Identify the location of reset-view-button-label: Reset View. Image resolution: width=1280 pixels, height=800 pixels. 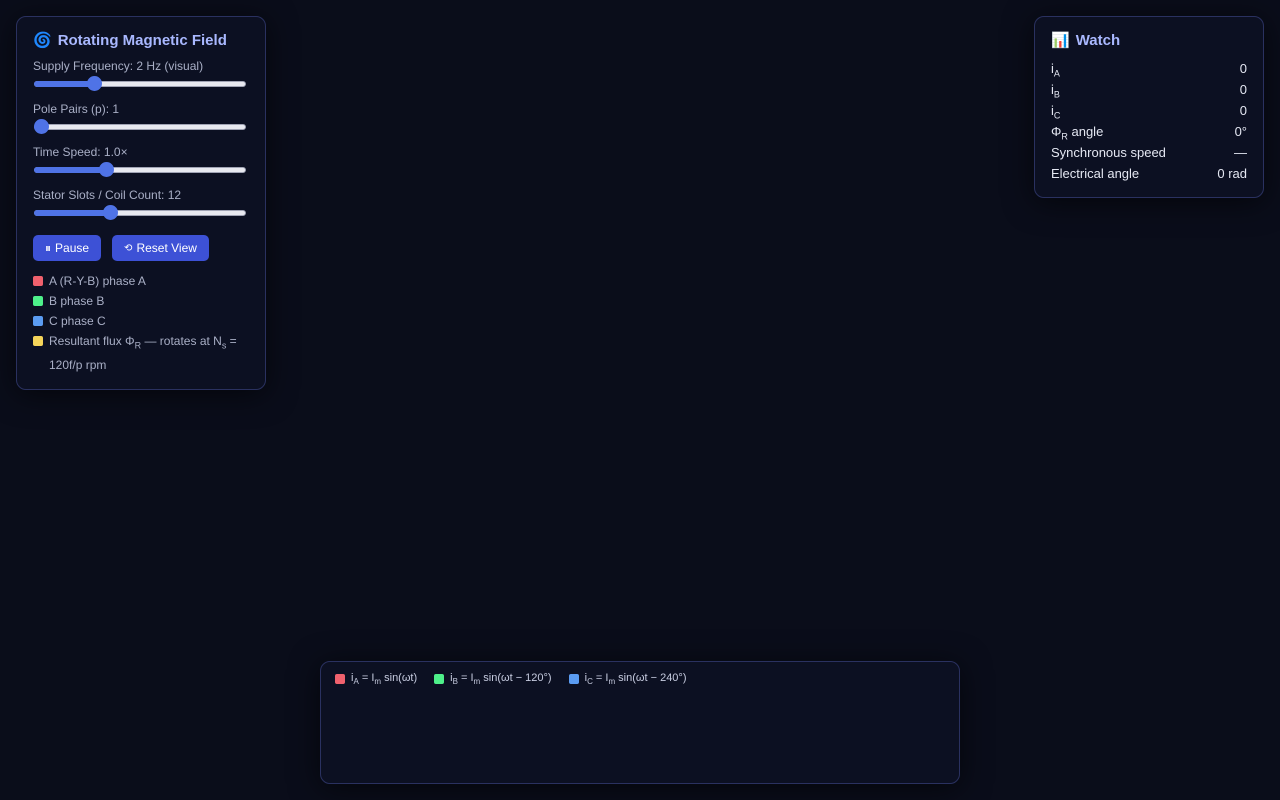
(166, 248).